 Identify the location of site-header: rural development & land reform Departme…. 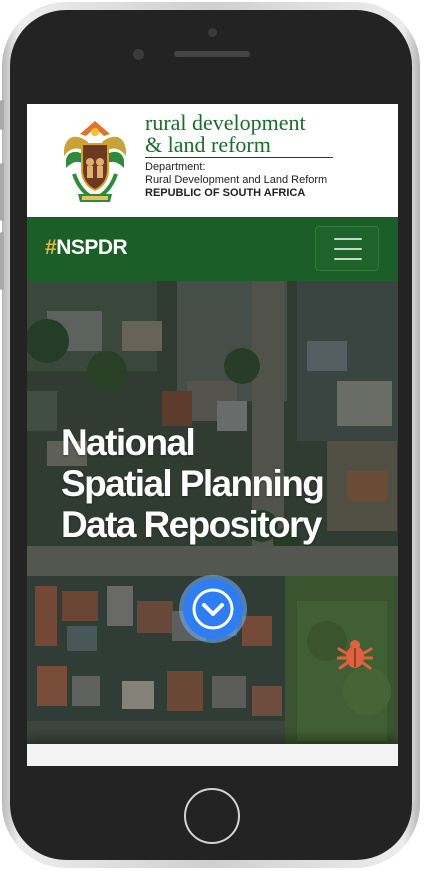
(212, 160).